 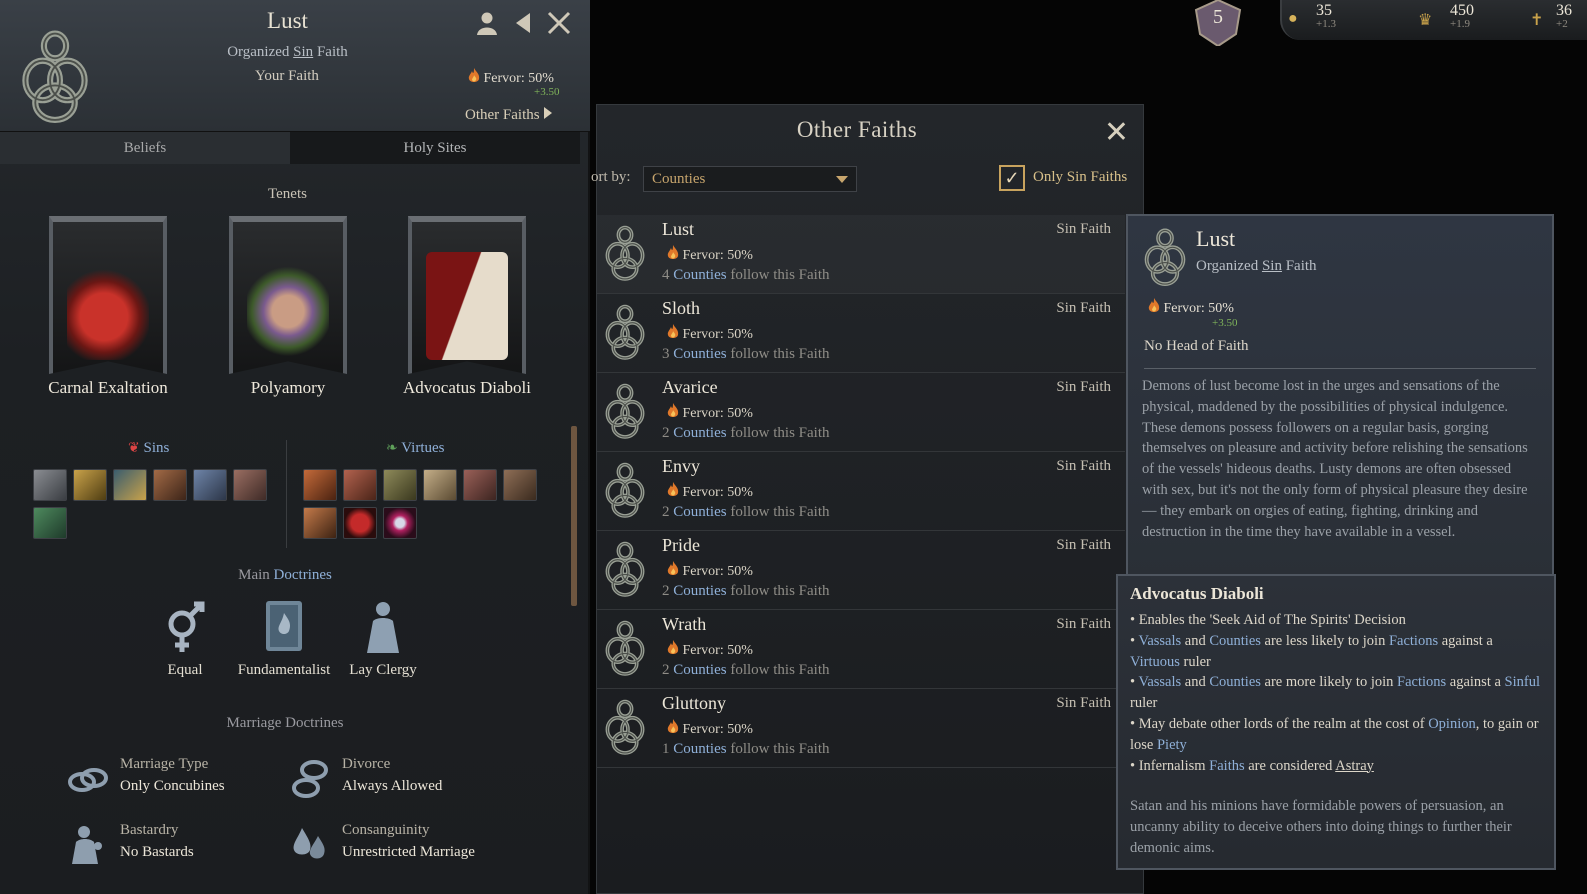 I want to click on close-icon, so click(x=559, y=23).